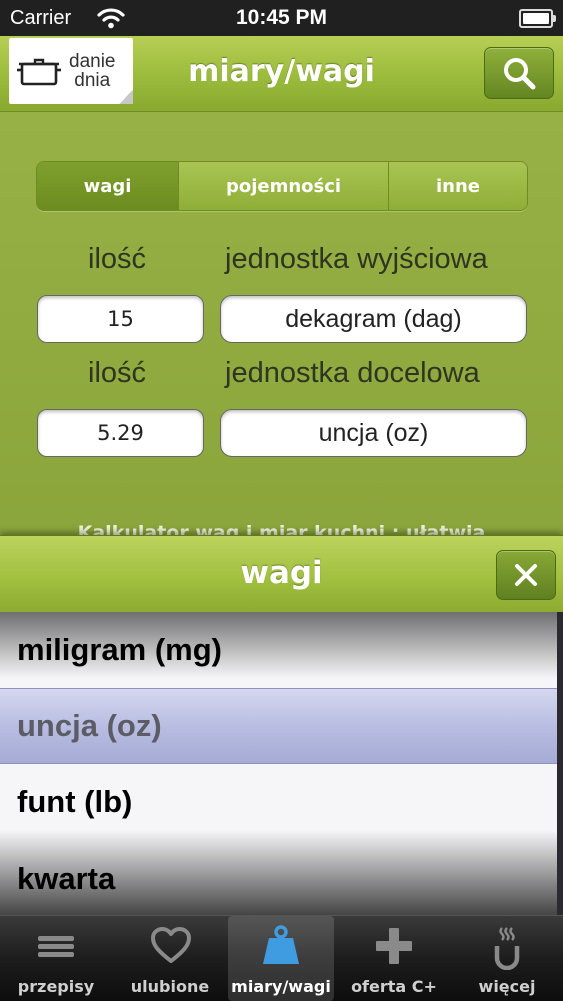  What do you see at coordinates (108, 186) in the screenshot?
I see `segment-wagi: wagi` at bounding box center [108, 186].